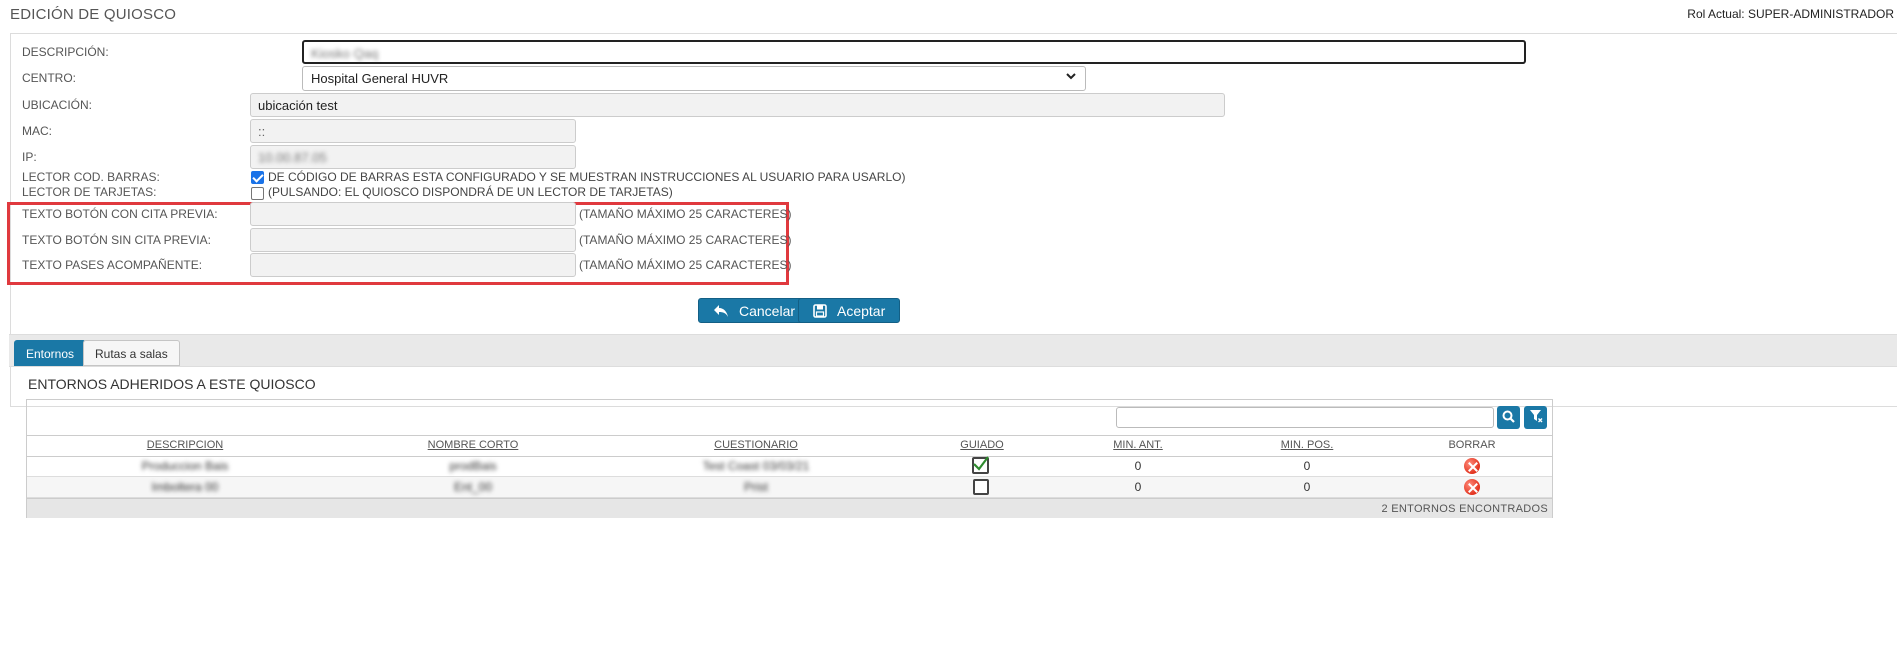  Describe the element at coordinates (473, 466) in the screenshot. I see `cell-nombre-corto: prodBais` at that location.